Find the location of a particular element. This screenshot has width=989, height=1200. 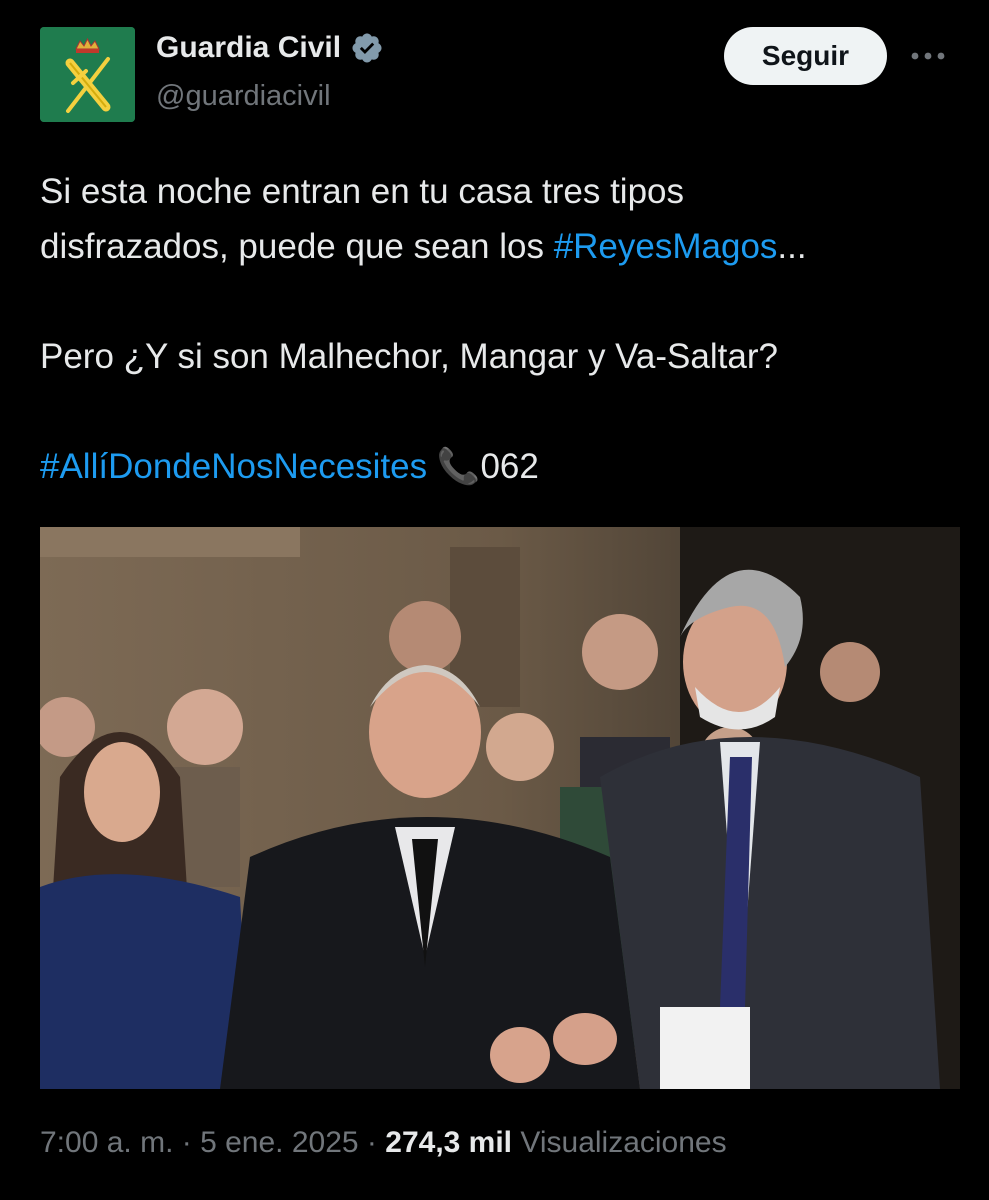

tweet-date: 5 ene. 2025 is located at coordinates (279, 1142).